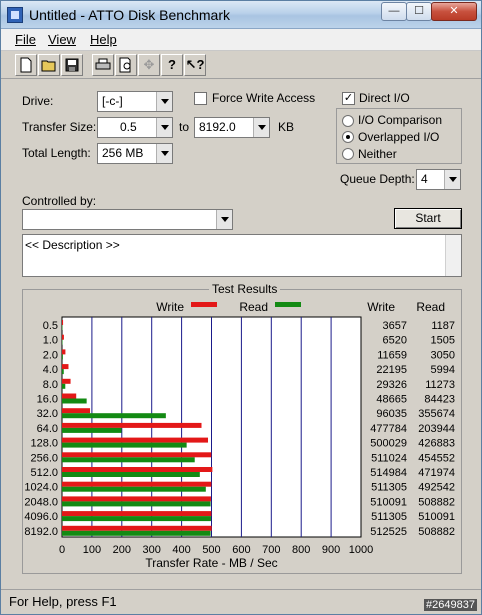 Image resolution: width=482 pixels, height=615 pixels. What do you see at coordinates (135, 101) in the screenshot?
I see `drive-select: [-c-]` at bounding box center [135, 101].